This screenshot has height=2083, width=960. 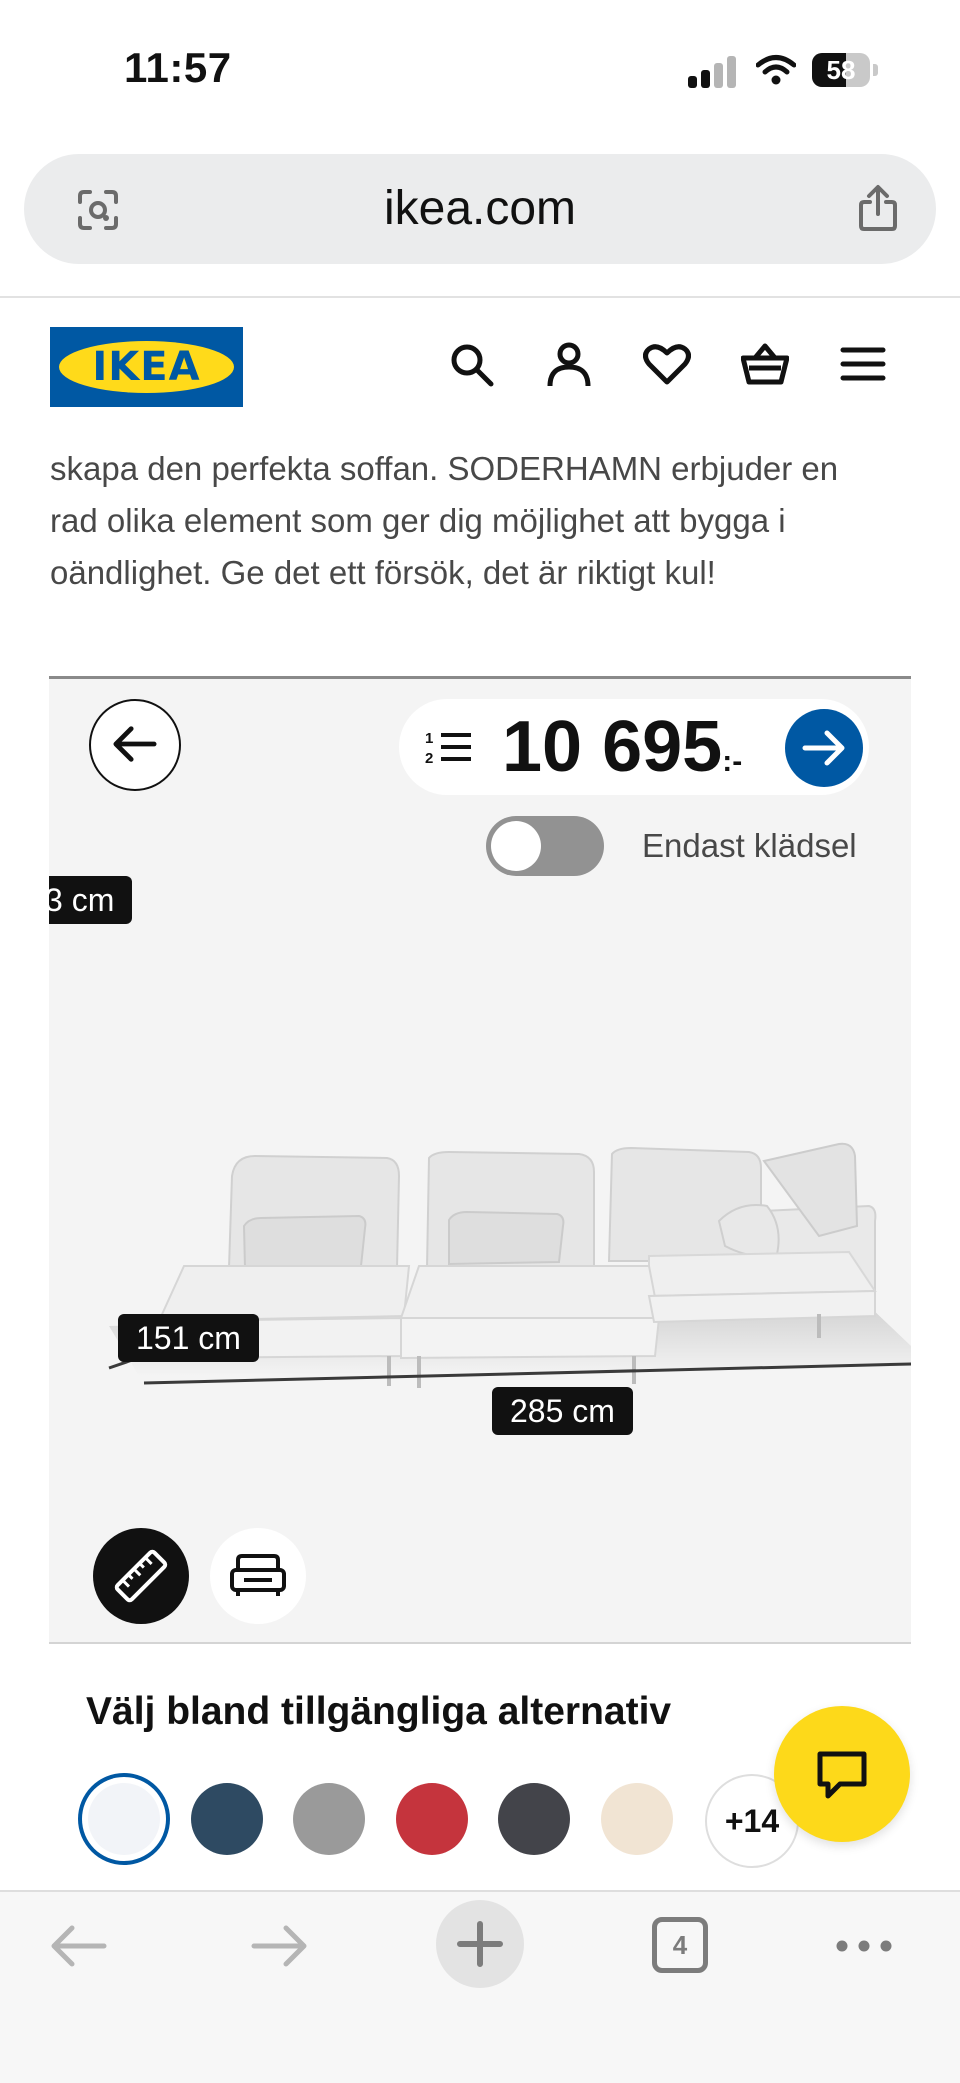 I want to click on cart-icon, so click(x=765, y=364).